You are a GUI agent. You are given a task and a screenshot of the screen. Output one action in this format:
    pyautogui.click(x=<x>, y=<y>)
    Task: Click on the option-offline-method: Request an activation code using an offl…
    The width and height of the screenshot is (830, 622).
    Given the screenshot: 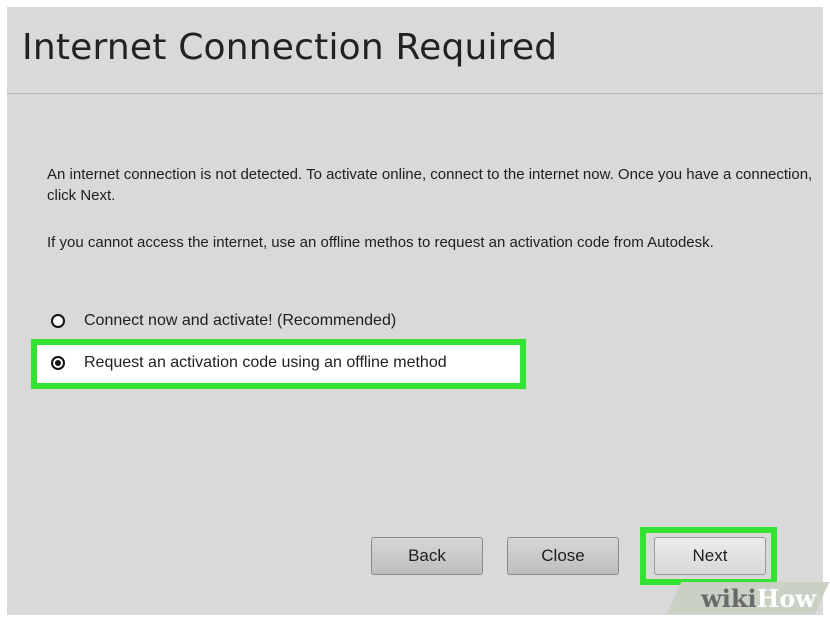 What is the action you would take?
    pyautogui.click(x=249, y=363)
    